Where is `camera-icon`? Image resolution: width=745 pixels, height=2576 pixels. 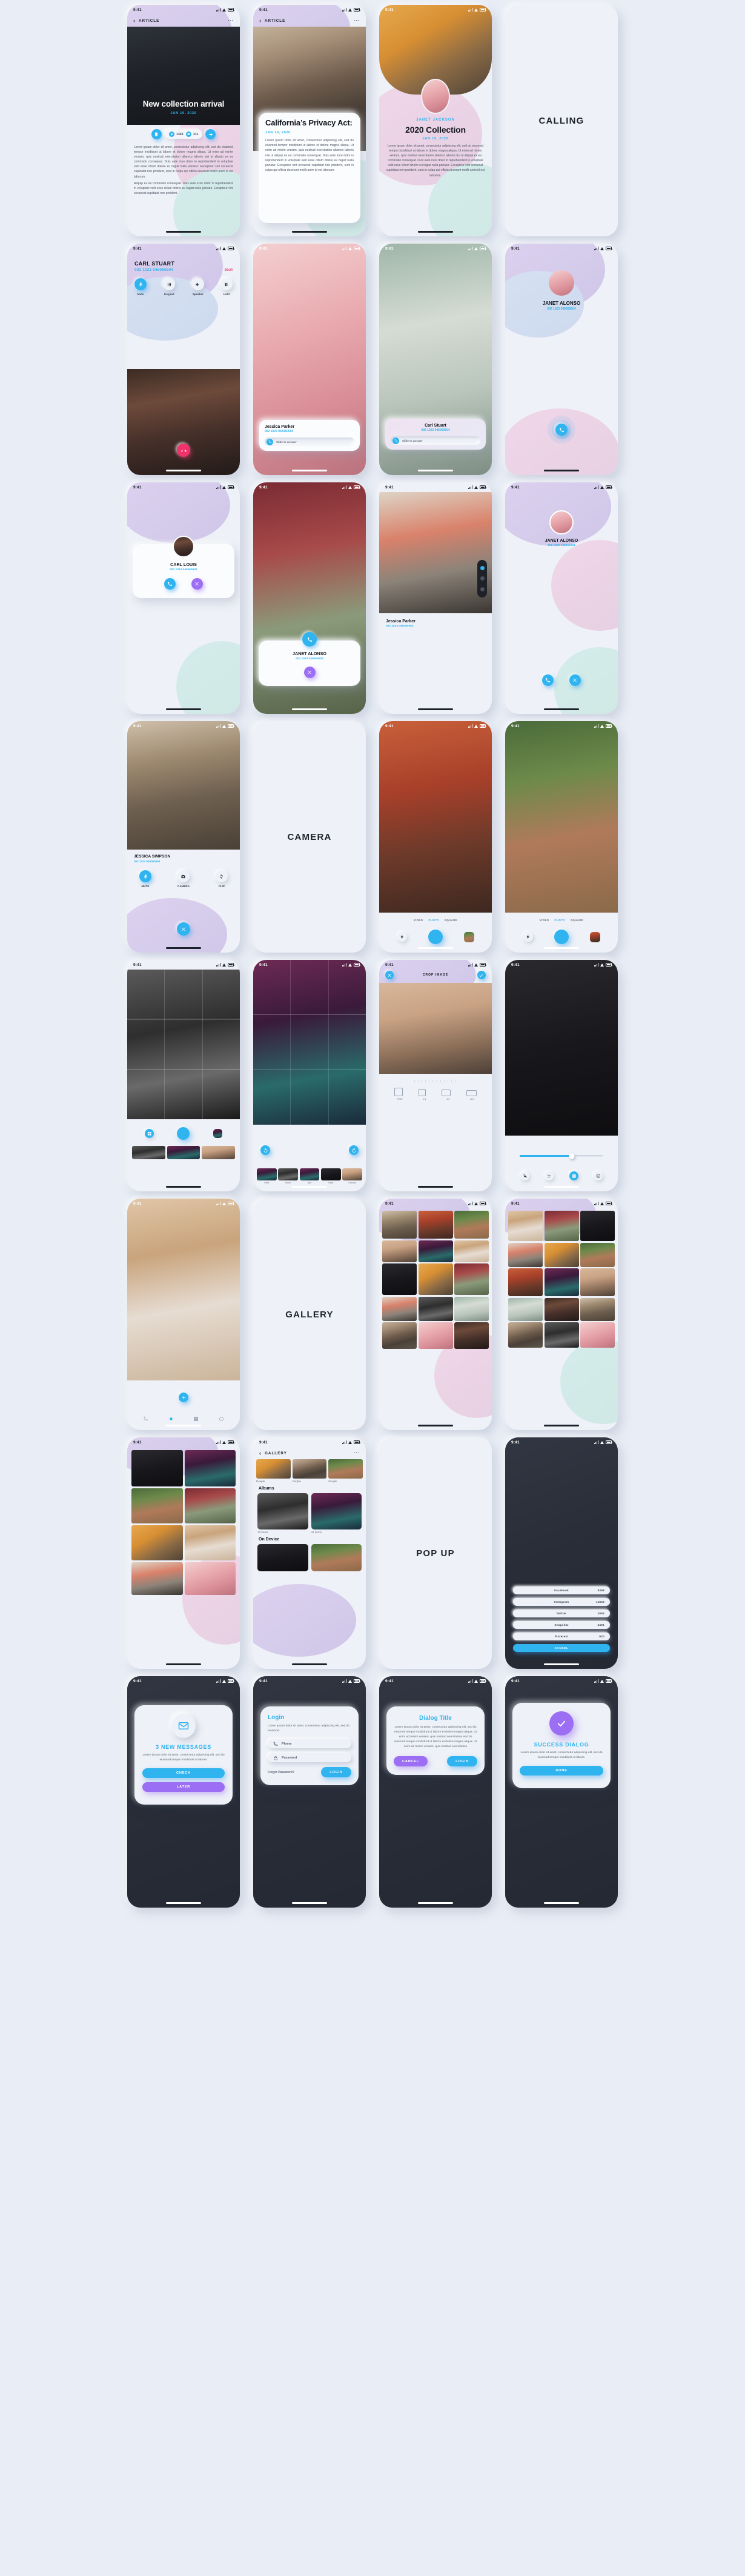 camera-icon is located at coordinates (482, 578).